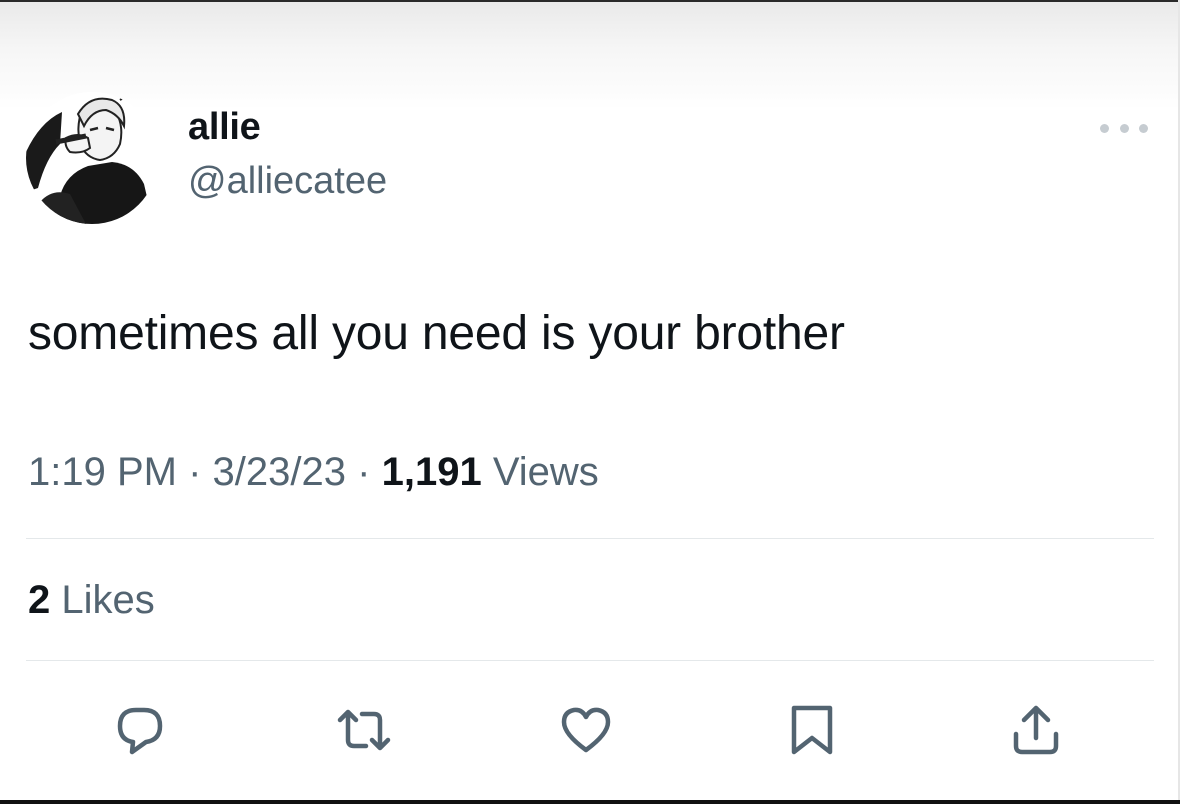  I want to click on reply-button, so click(140, 730).